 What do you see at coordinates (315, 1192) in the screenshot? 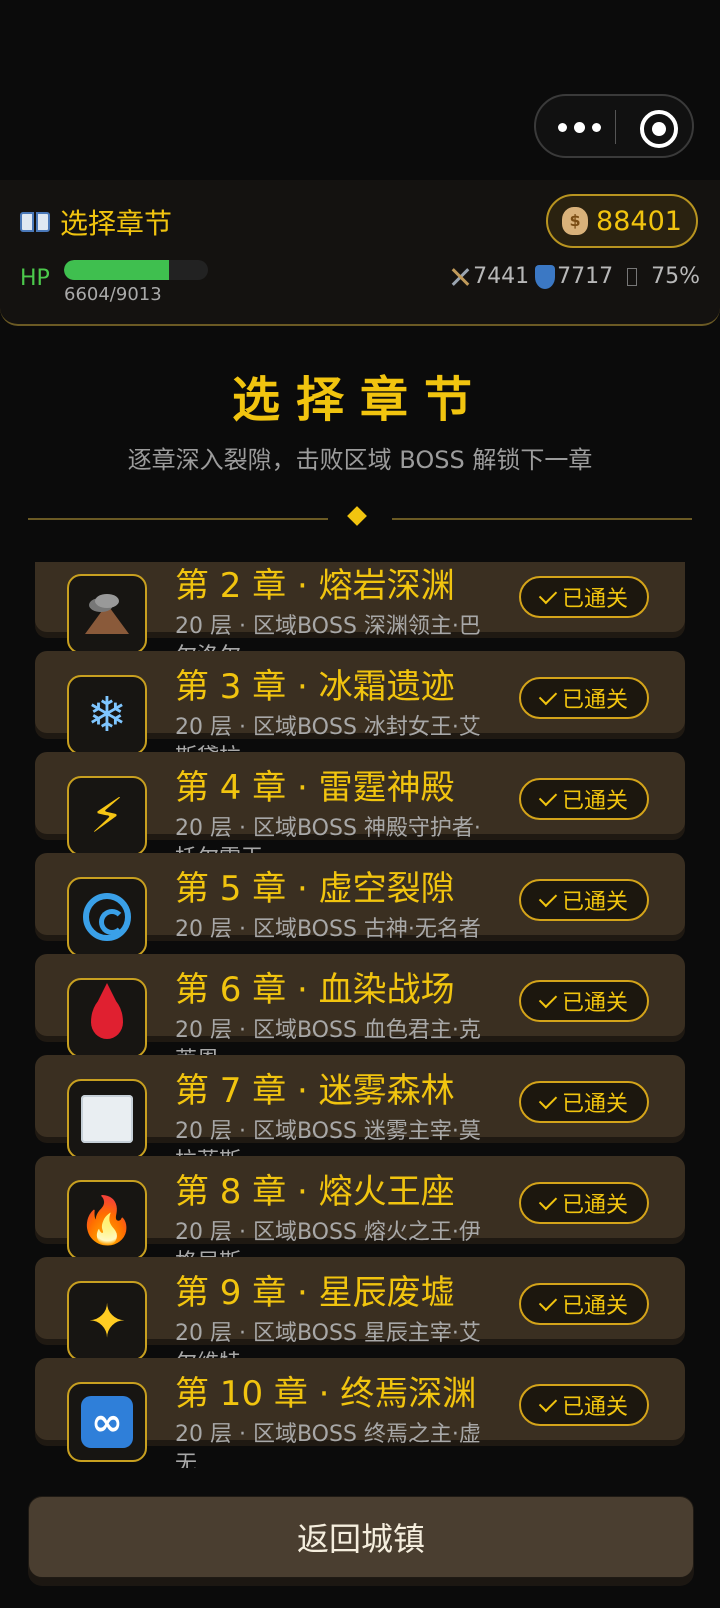
I see `chapter-title: 第 8 章 · 熔火王座` at bounding box center [315, 1192].